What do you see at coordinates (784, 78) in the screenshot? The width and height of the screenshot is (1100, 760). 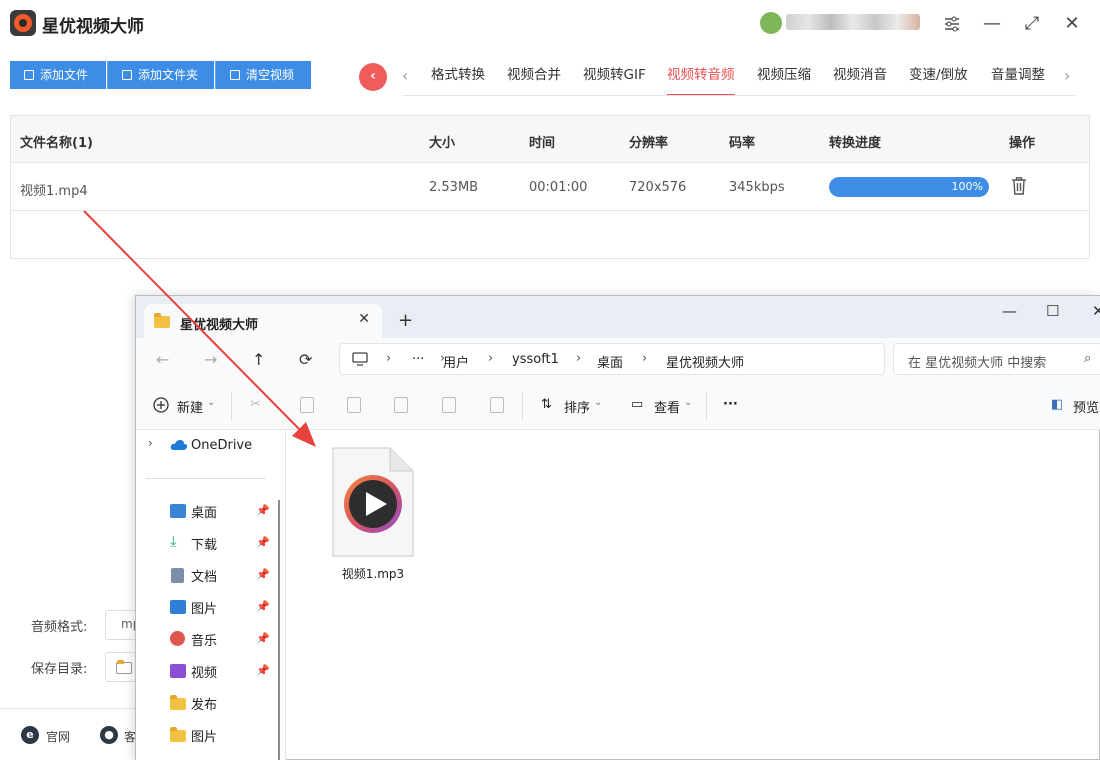 I see `tab-video-compress: 视频压缩` at bounding box center [784, 78].